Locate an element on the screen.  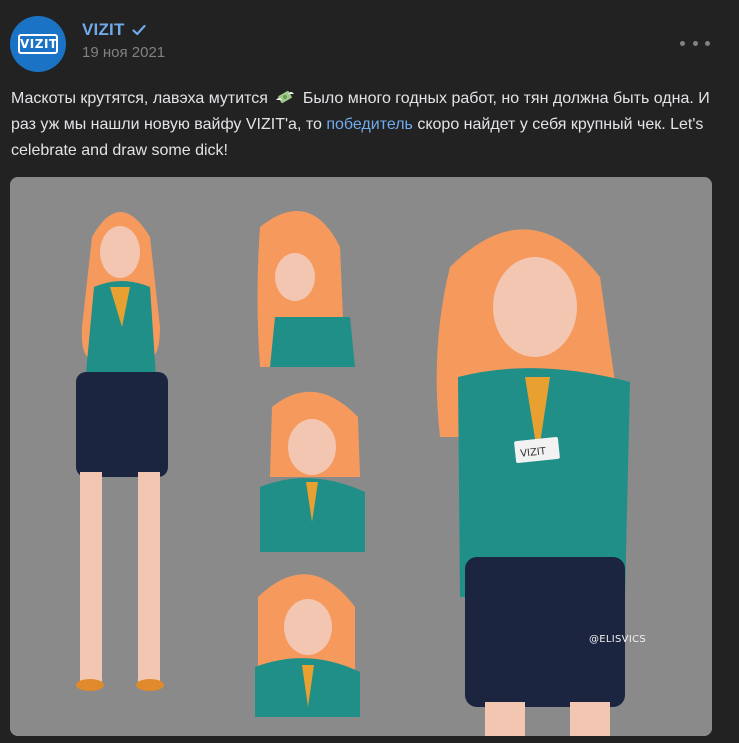
verified-icon is located at coordinates (138, 30).